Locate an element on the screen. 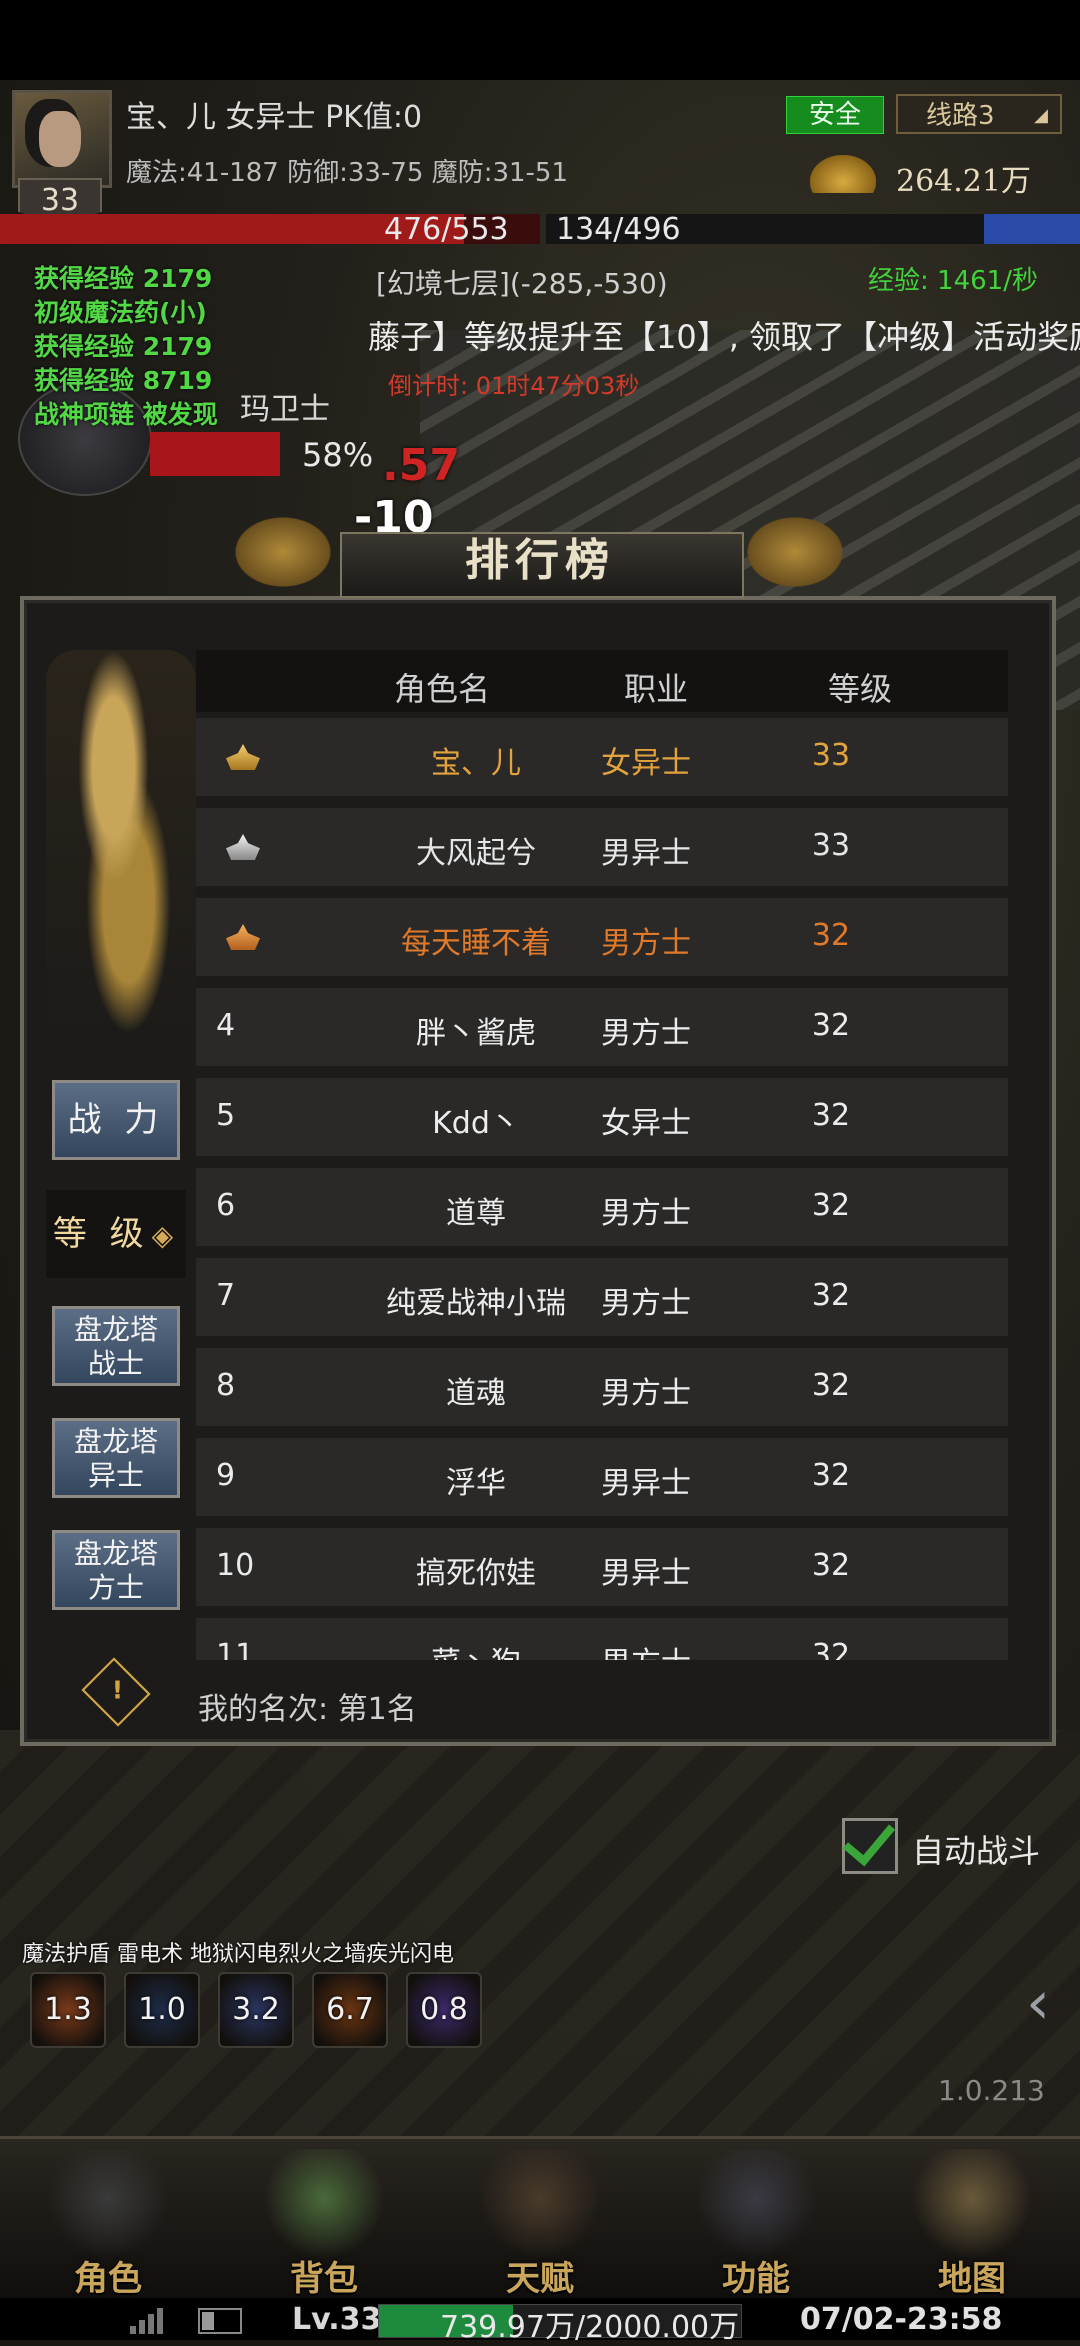  nav-item: 角色 is located at coordinates (108, 2220).